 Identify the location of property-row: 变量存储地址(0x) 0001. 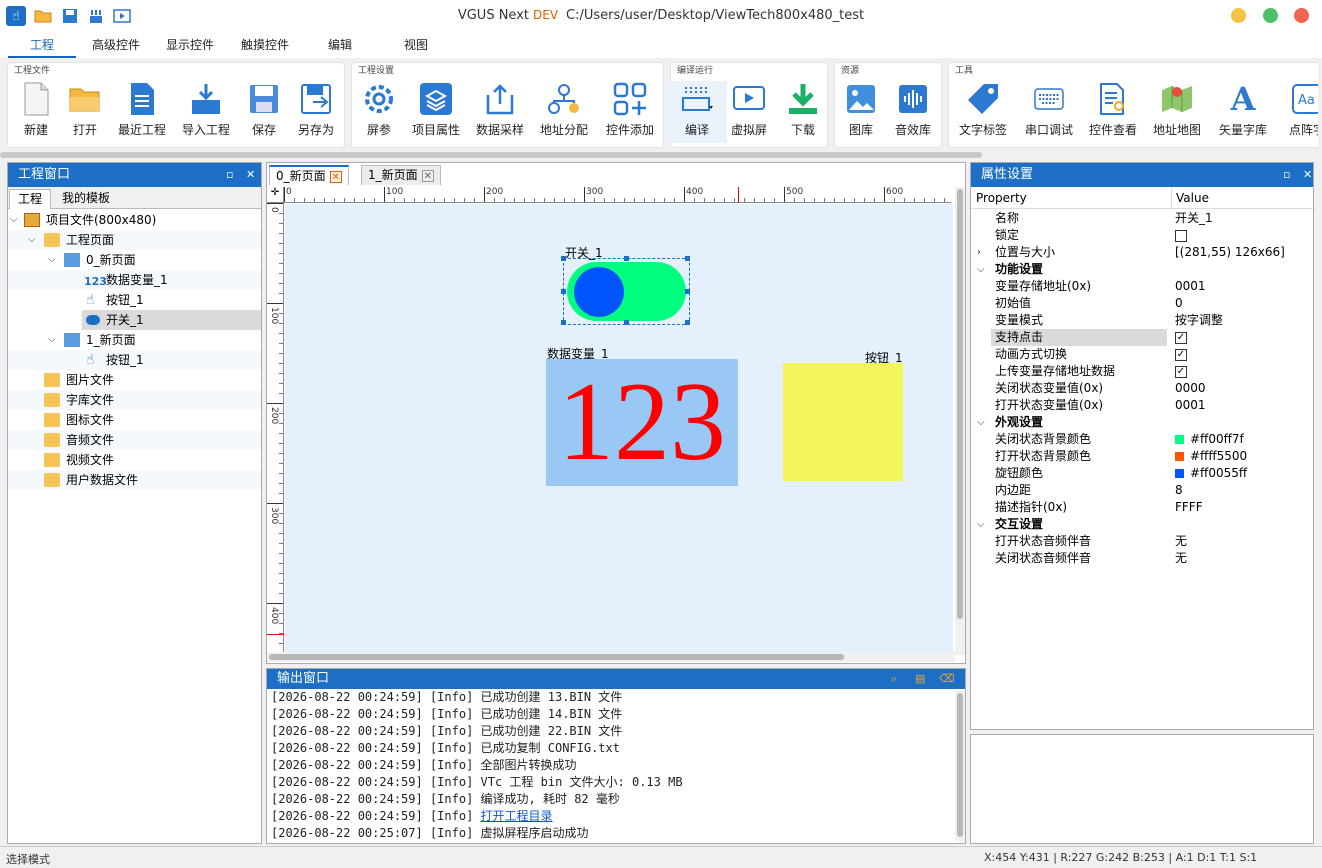
(1142, 286).